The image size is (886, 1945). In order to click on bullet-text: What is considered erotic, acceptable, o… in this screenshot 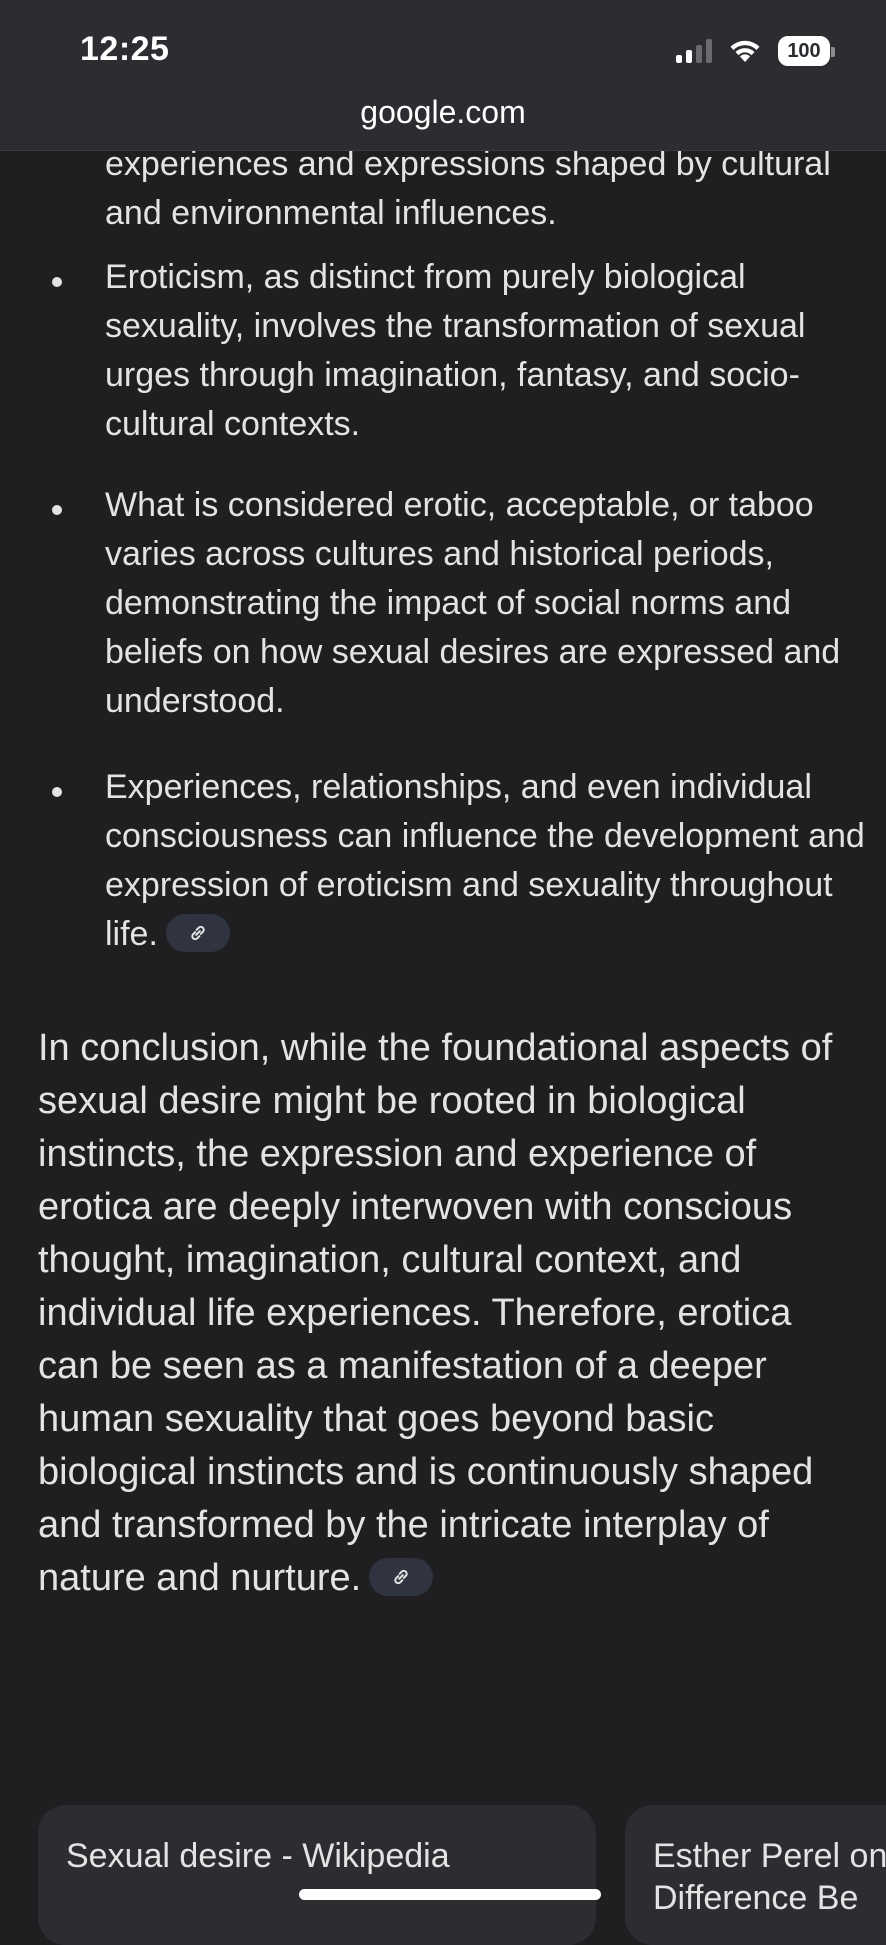, I will do `click(473, 603)`.